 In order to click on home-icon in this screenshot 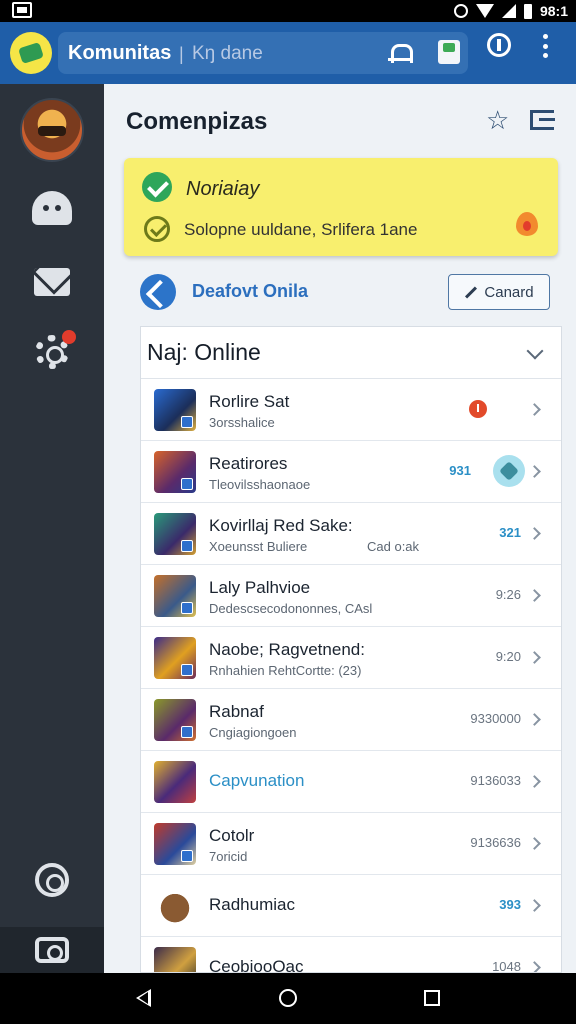, I will do `click(288, 998)`.